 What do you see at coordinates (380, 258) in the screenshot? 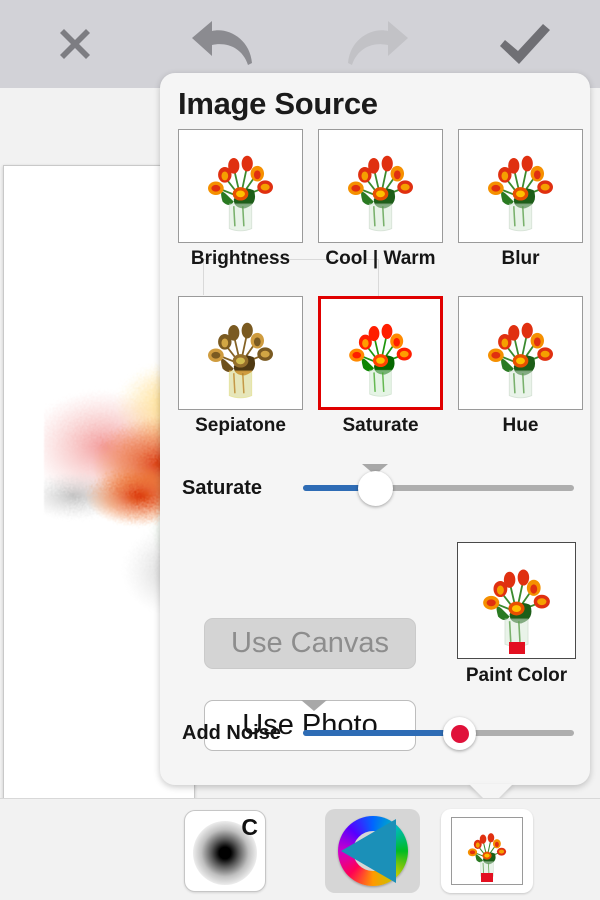
I see `filter-label: Cool | Warm` at bounding box center [380, 258].